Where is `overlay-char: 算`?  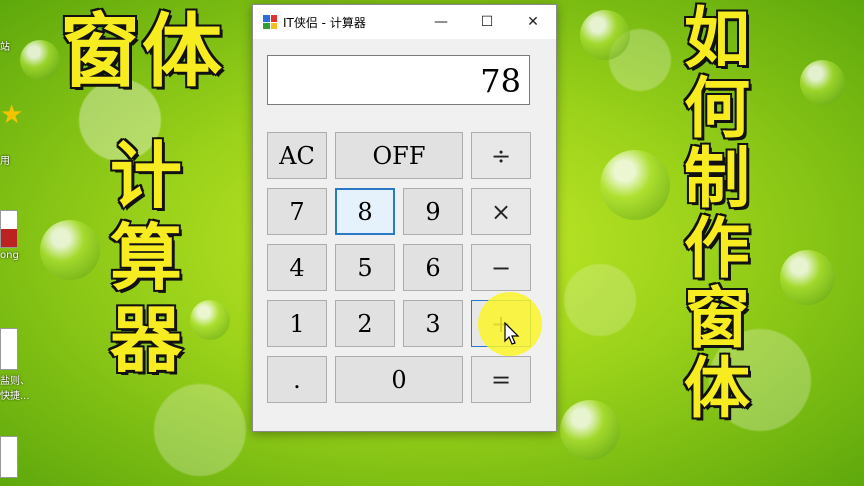 overlay-char: 算 is located at coordinates (145, 258).